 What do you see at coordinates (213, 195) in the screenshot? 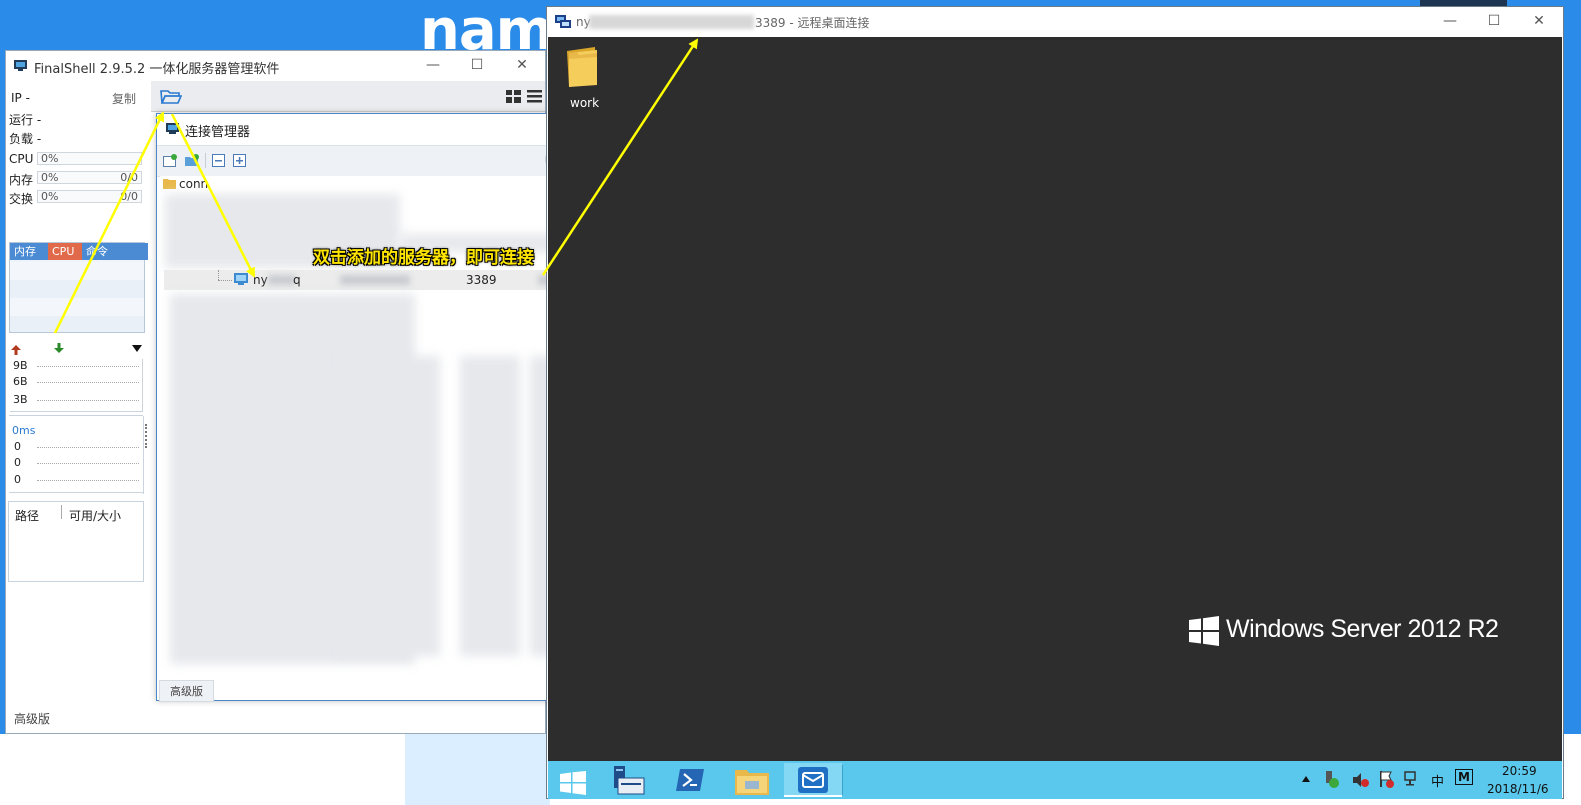
I see `arrow-to-connection-row` at bounding box center [213, 195].